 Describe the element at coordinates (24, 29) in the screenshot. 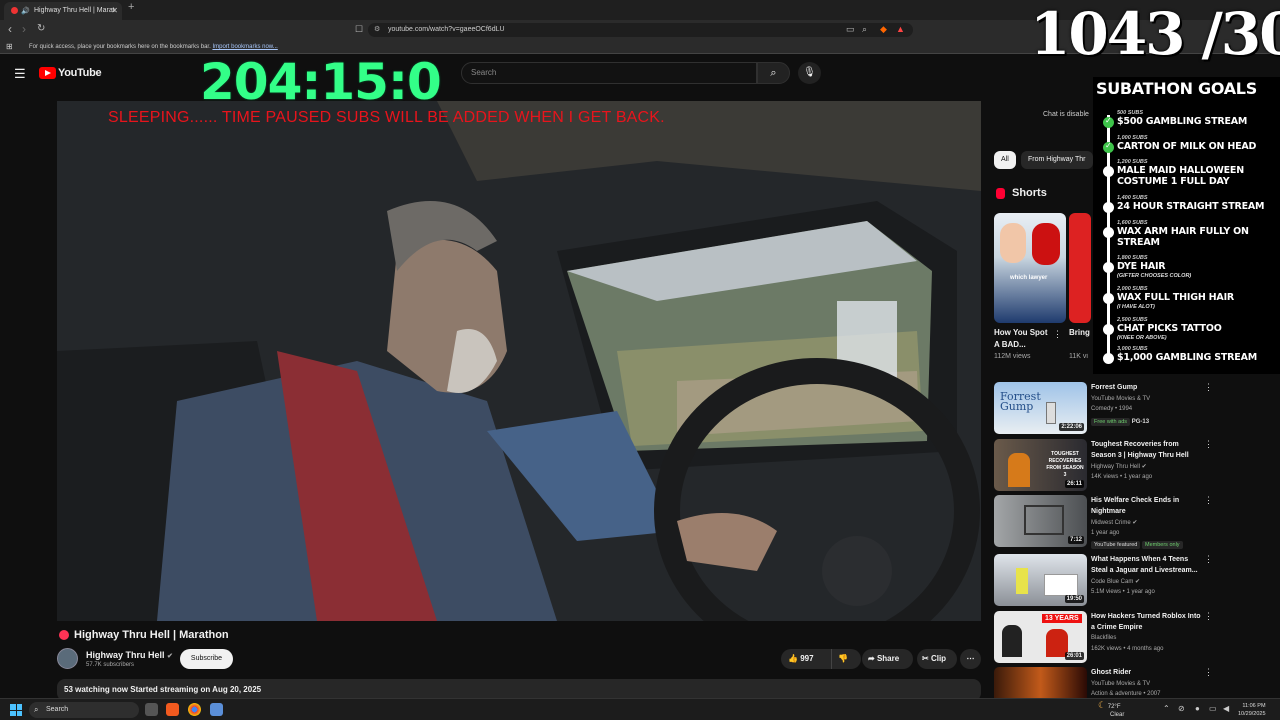

I see `forward-icon: ›` at that location.